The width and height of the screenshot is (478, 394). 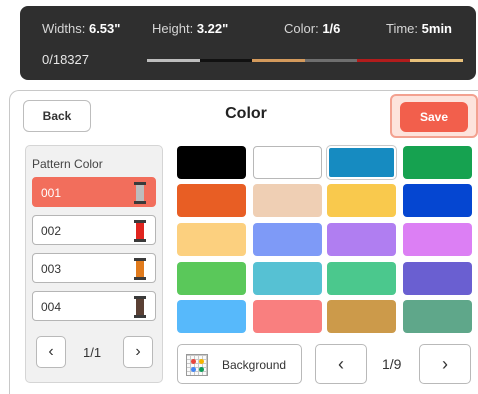 What do you see at coordinates (94, 268) in the screenshot?
I see `pattern-color-item: 003` at bounding box center [94, 268].